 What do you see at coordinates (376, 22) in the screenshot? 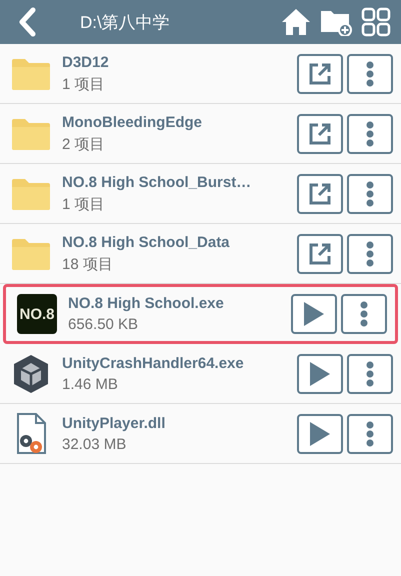
I see `grid-view-button` at bounding box center [376, 22].